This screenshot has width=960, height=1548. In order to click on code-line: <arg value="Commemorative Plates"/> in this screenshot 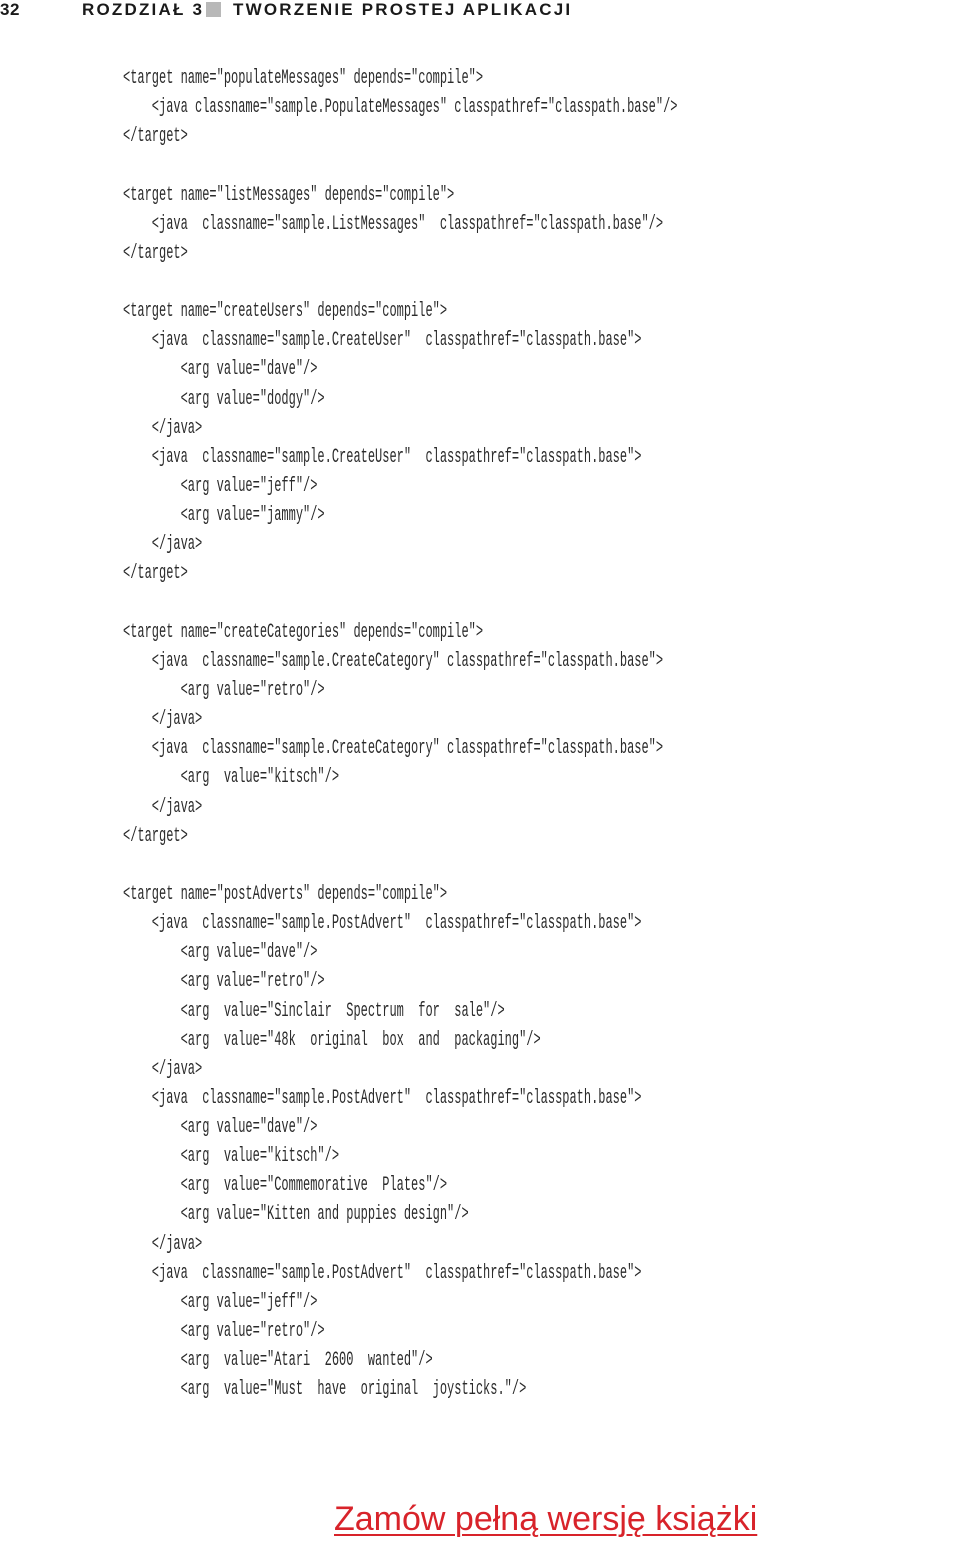, I will do `click(285, 1186)`.